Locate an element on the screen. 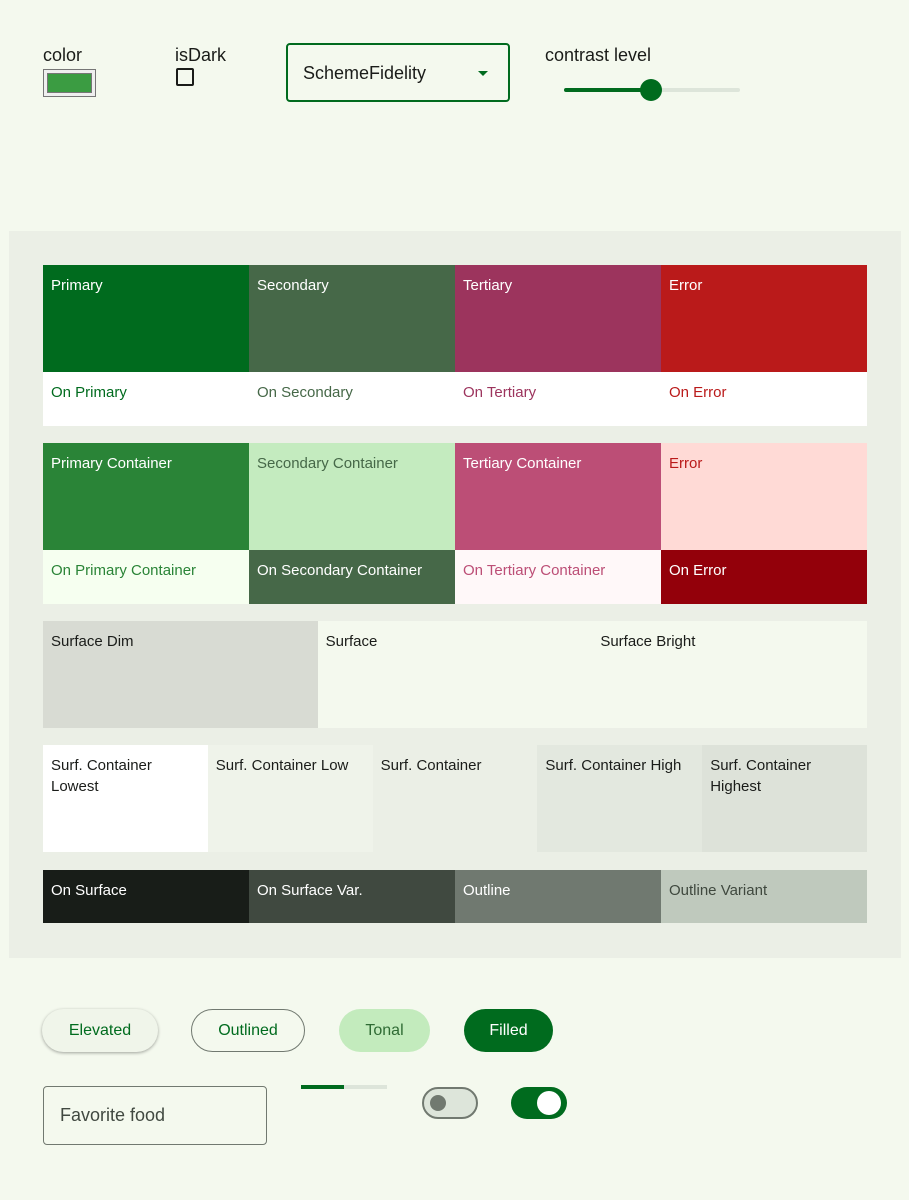 The height and width of the screenshot is (1200, 909). color-picker is located at coordinates (69, 83).